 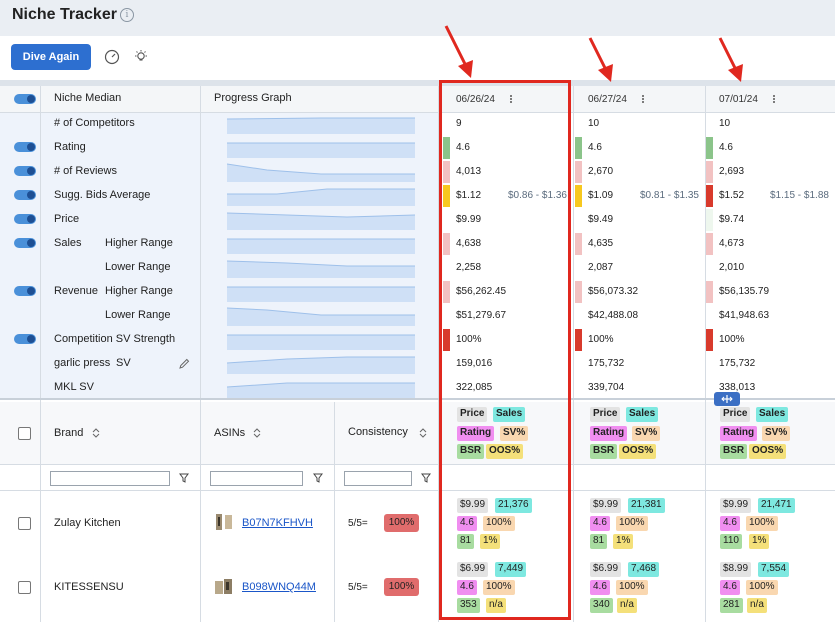 I want to click on consistency-value: 5/5=, so click(x=358, y=523).